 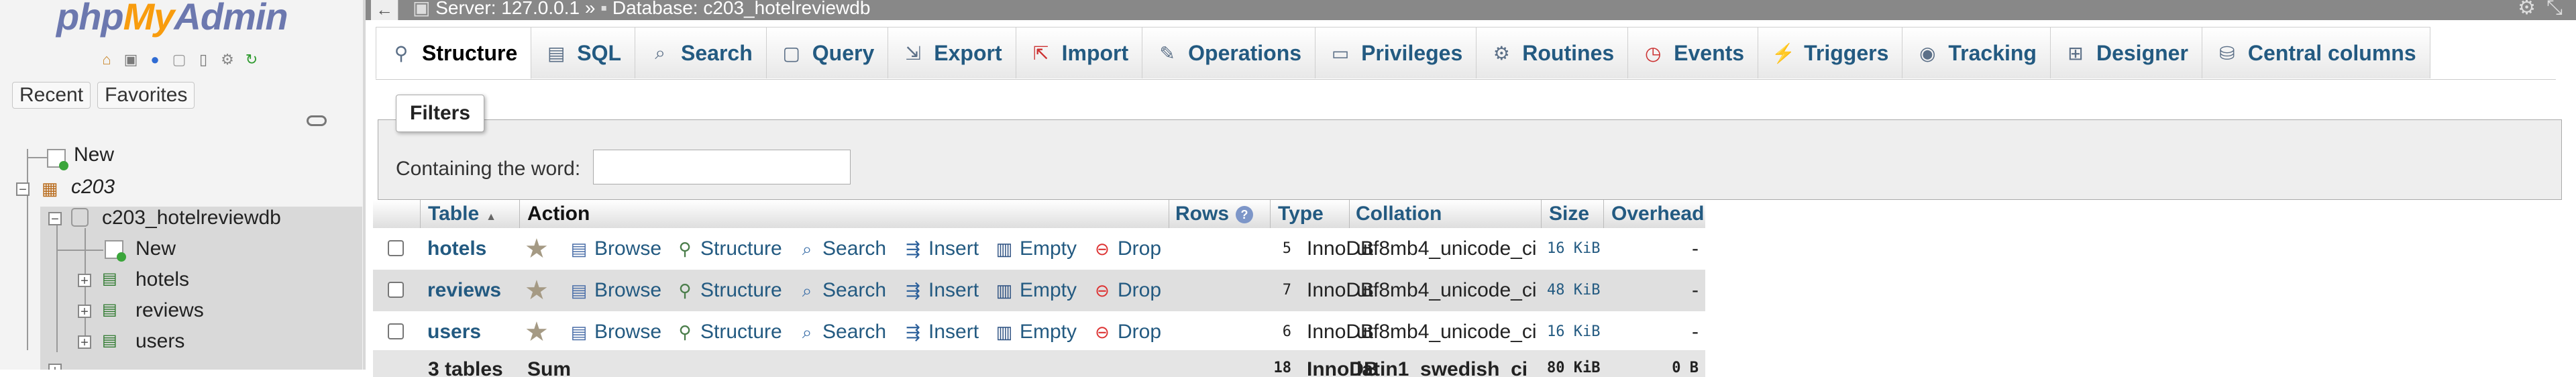 I want to click on header-collation: Collation, so click(x=1399, y=214).